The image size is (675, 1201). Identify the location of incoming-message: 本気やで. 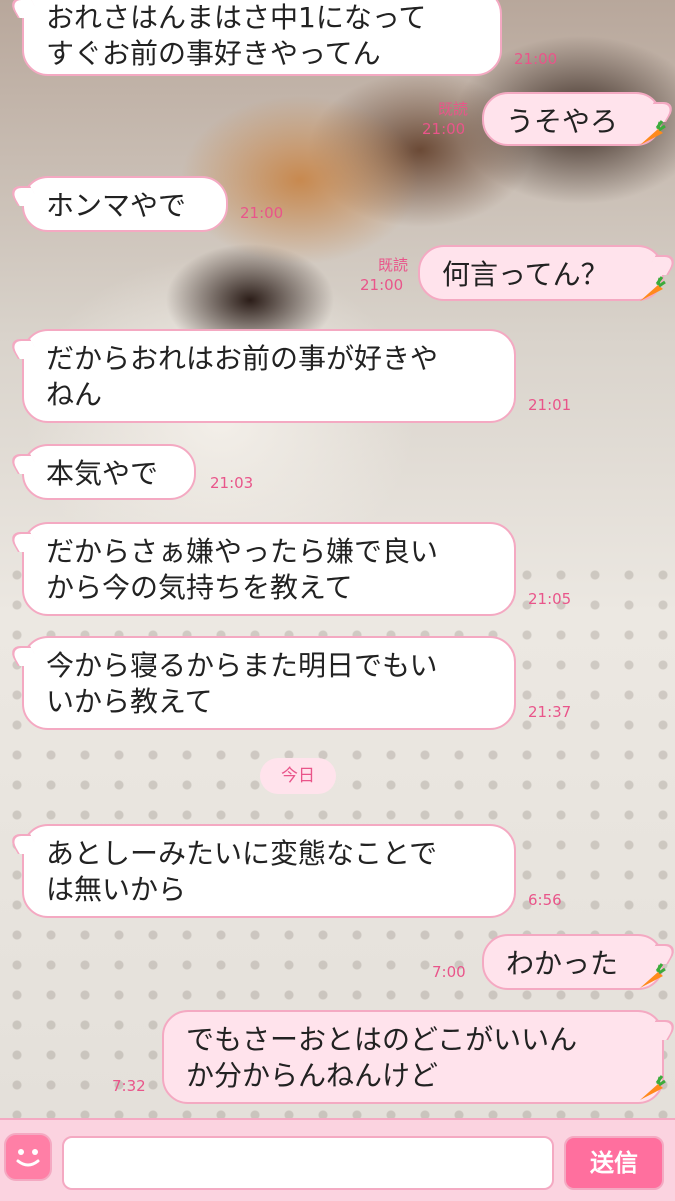
(109, 472).